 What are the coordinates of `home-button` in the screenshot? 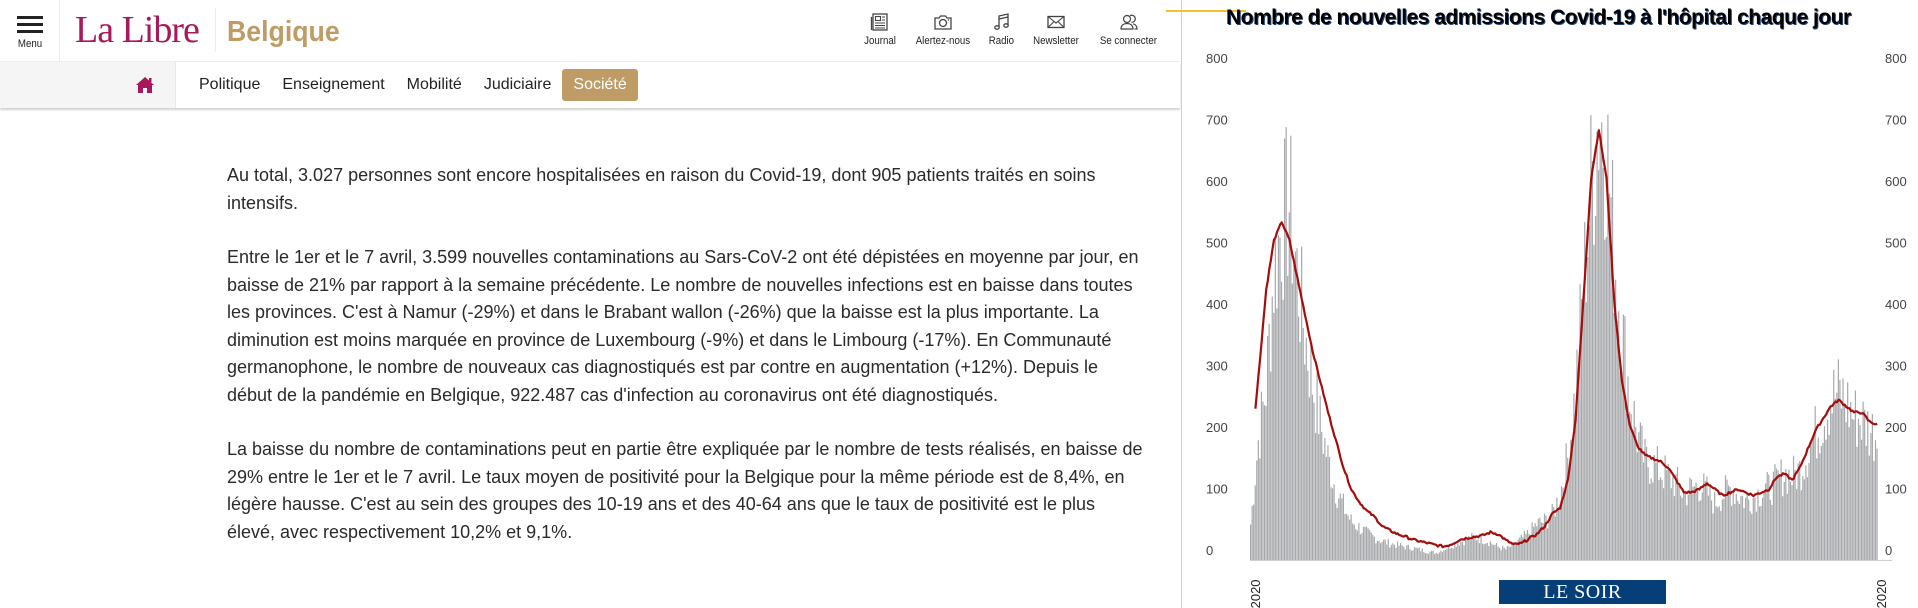 It's located at (88, 85).